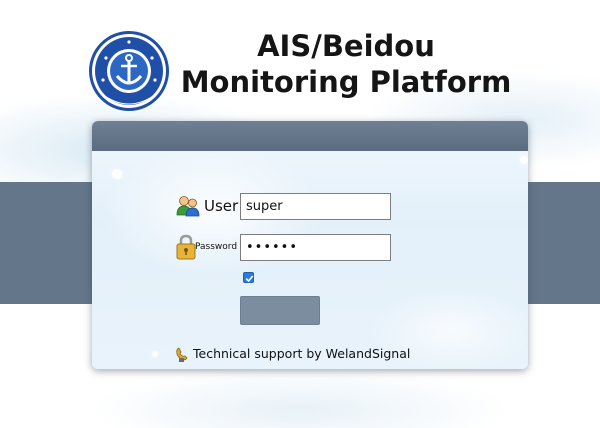  What do you see at coordinates (346, 64) in the screenshot?
I see `page-title: AIS/Beidou Monitoring Platform` at bounding box center [346, 64].